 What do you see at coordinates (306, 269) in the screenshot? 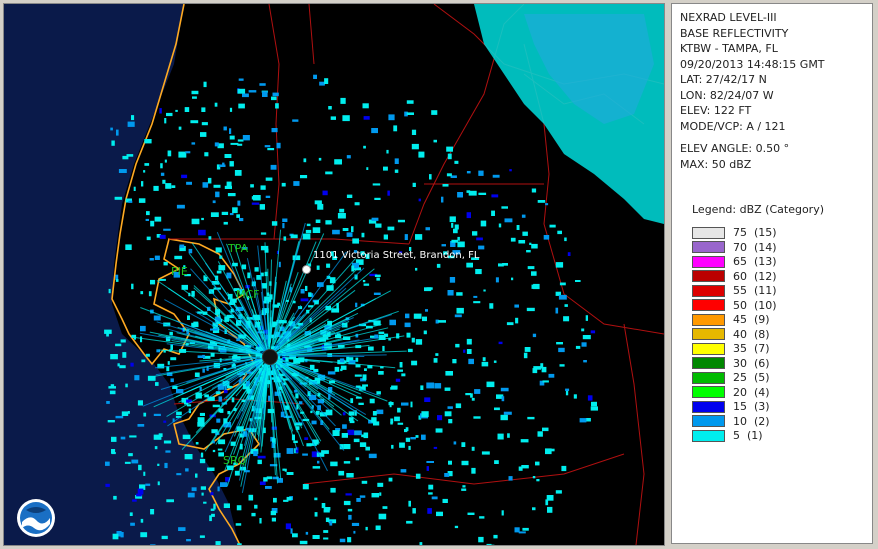
I see `address-marker` at bounding box center [306, 269].